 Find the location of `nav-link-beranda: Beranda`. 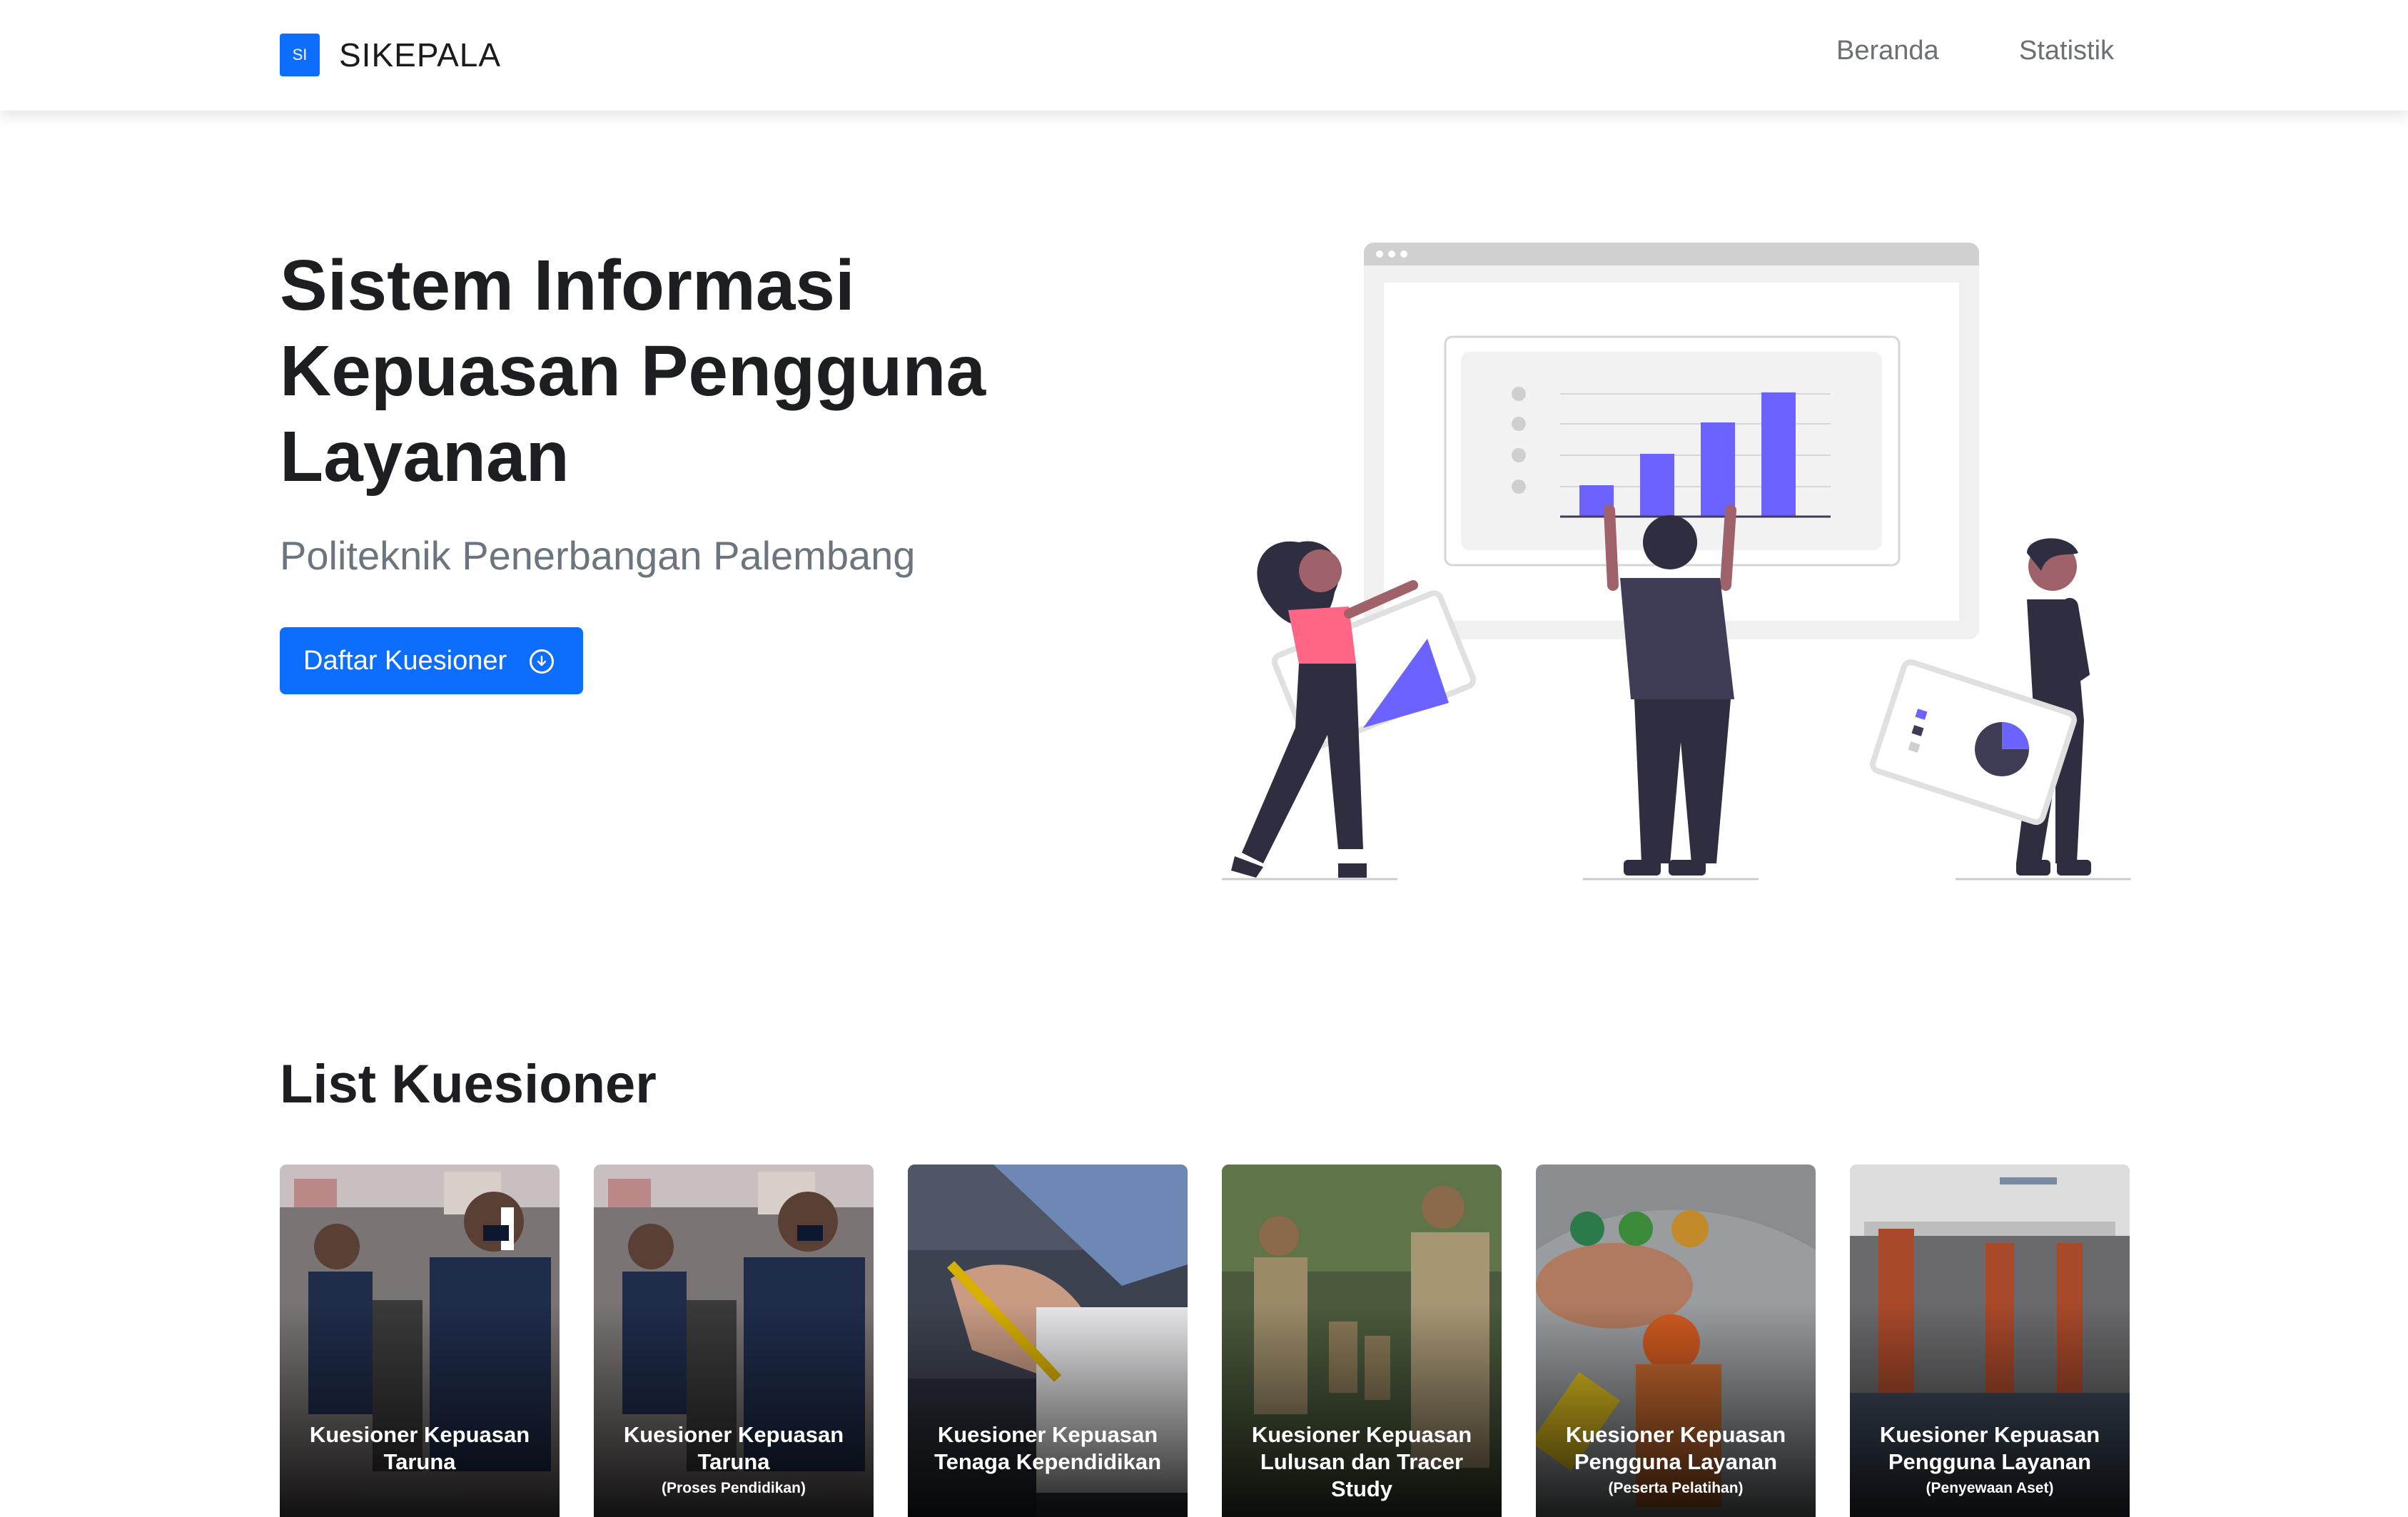

nav-link-beranda: Beranda is located at coordinates (1888, 51).